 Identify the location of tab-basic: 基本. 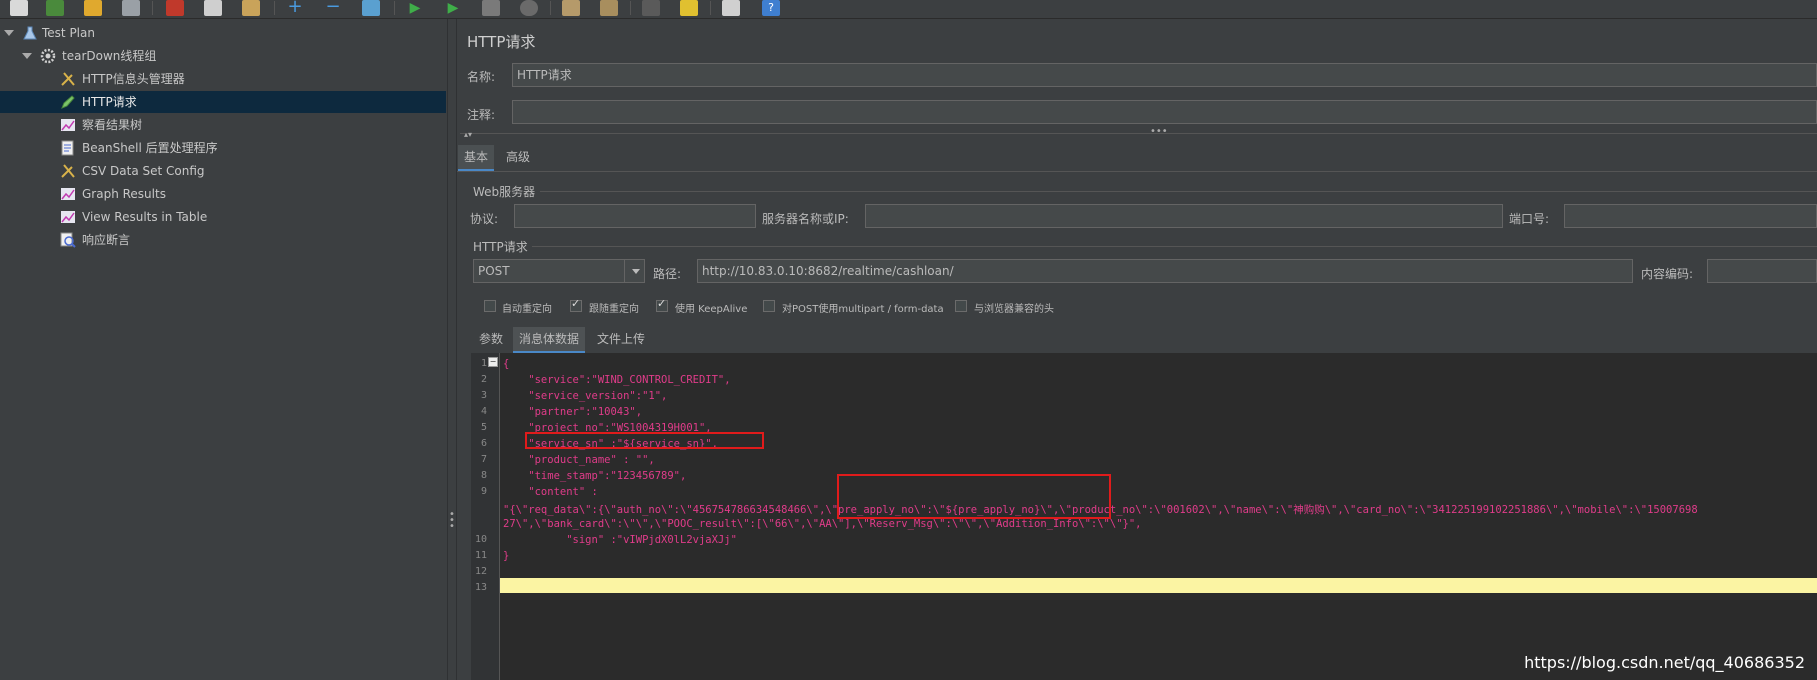
(476, 158).